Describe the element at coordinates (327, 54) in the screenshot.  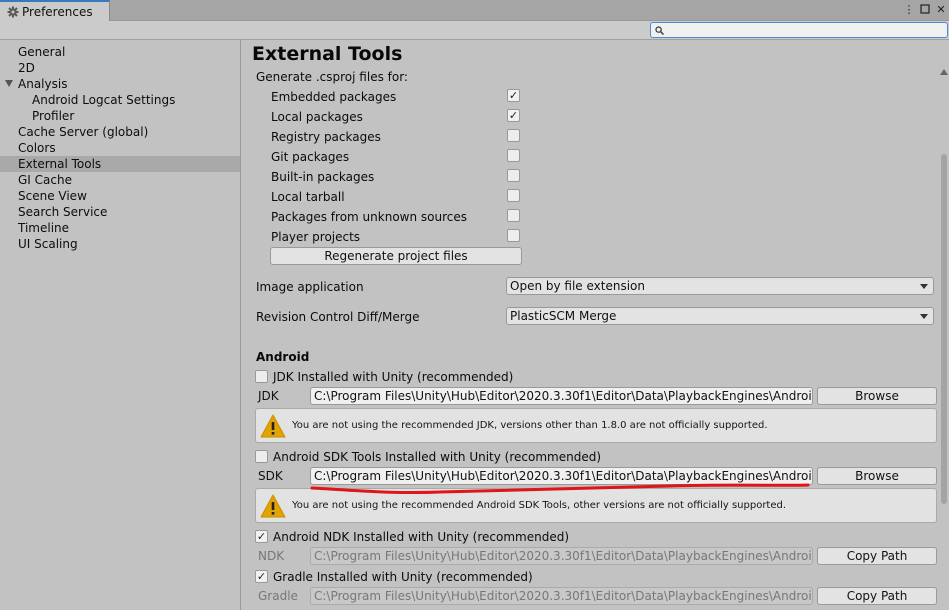
I see `page-title: External Tools` at that location.